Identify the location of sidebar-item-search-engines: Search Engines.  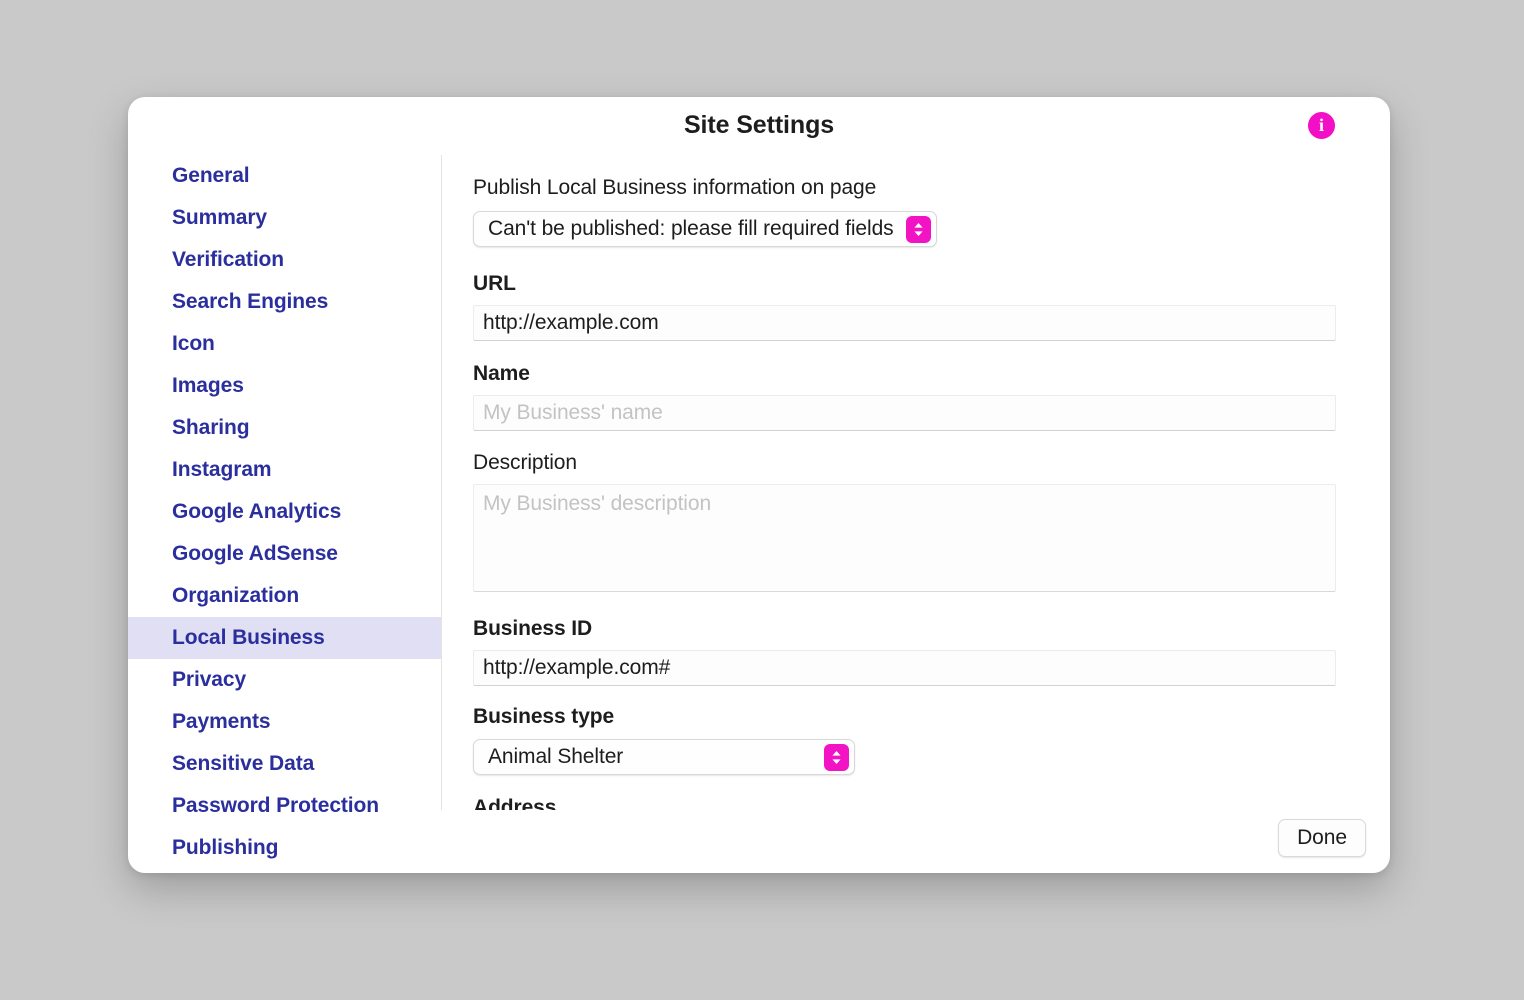
(284, 302).